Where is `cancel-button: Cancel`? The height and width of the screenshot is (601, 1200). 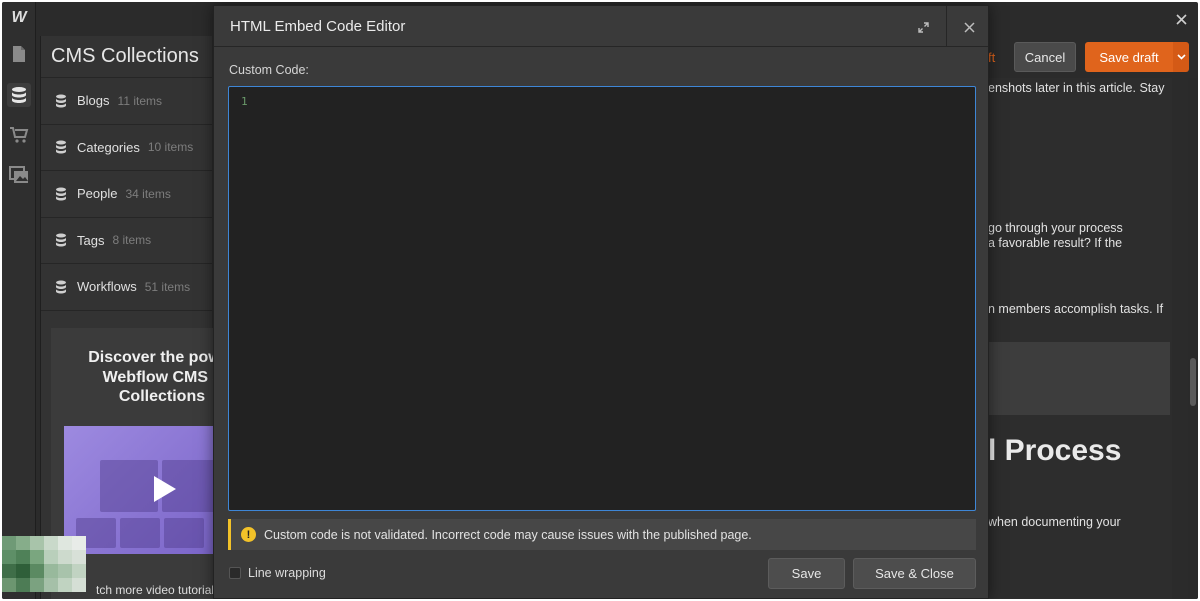
cancel-button: Cancel is located at coordinates (1045, 57).